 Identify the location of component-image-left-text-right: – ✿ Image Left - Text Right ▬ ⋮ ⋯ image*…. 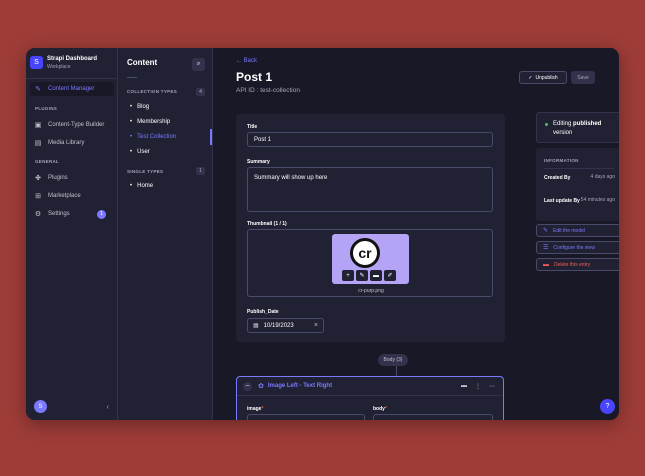
(370, 398).